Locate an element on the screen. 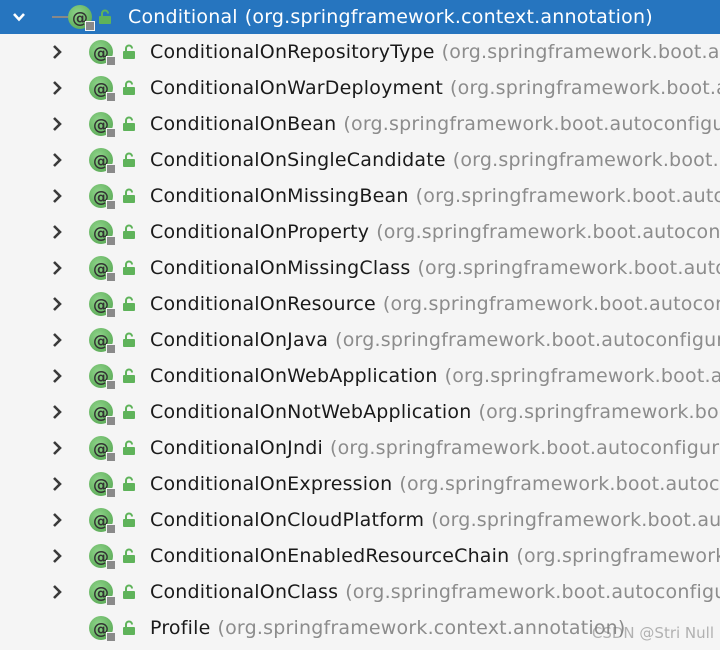 The width and height of the screenshot is (720, 650). package-name: (org.springframework.boot is located at coordinates (599, 412).